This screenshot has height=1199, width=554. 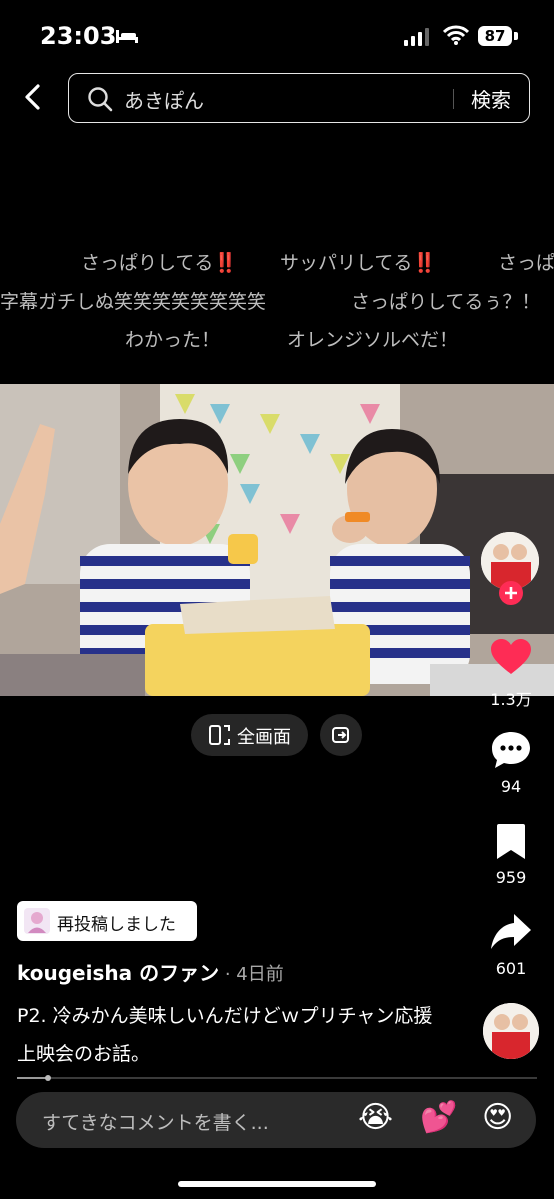 What do you see at coordinates (100, 99) in the screenshot?
I see `search-icon` at bounding box center [100, 99].